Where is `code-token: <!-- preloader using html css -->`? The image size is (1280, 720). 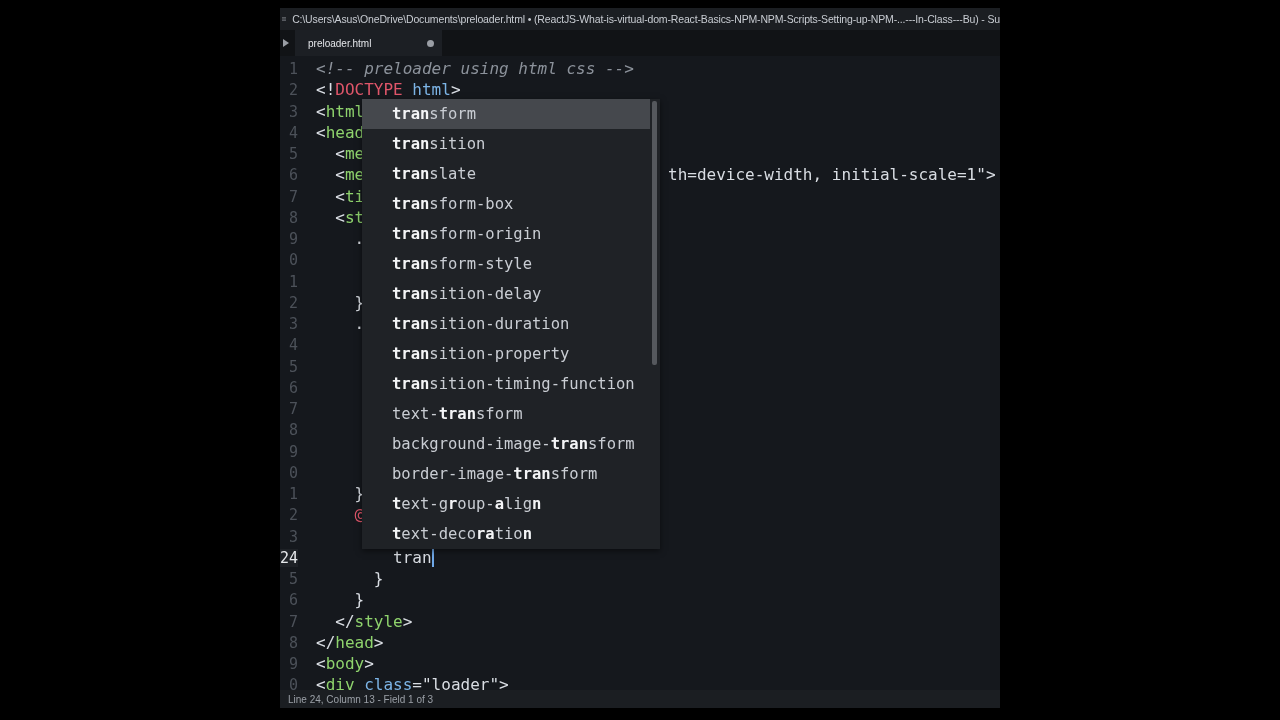 code-token: <!-- preloader using html css --> is located at coordinates (475, 69).